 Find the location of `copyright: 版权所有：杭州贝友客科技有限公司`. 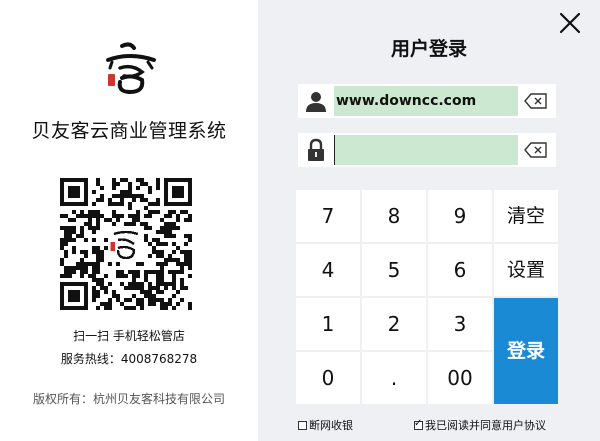

copyright: 版权所有：杭州贝友客科技有限公司 is located at coordinates (128, 399).